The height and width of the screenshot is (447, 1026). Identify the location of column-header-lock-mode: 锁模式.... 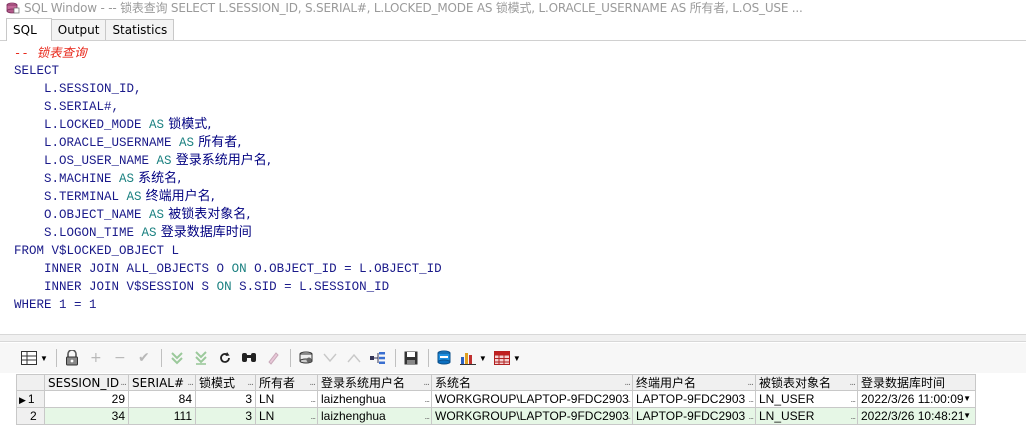
(226, 382).